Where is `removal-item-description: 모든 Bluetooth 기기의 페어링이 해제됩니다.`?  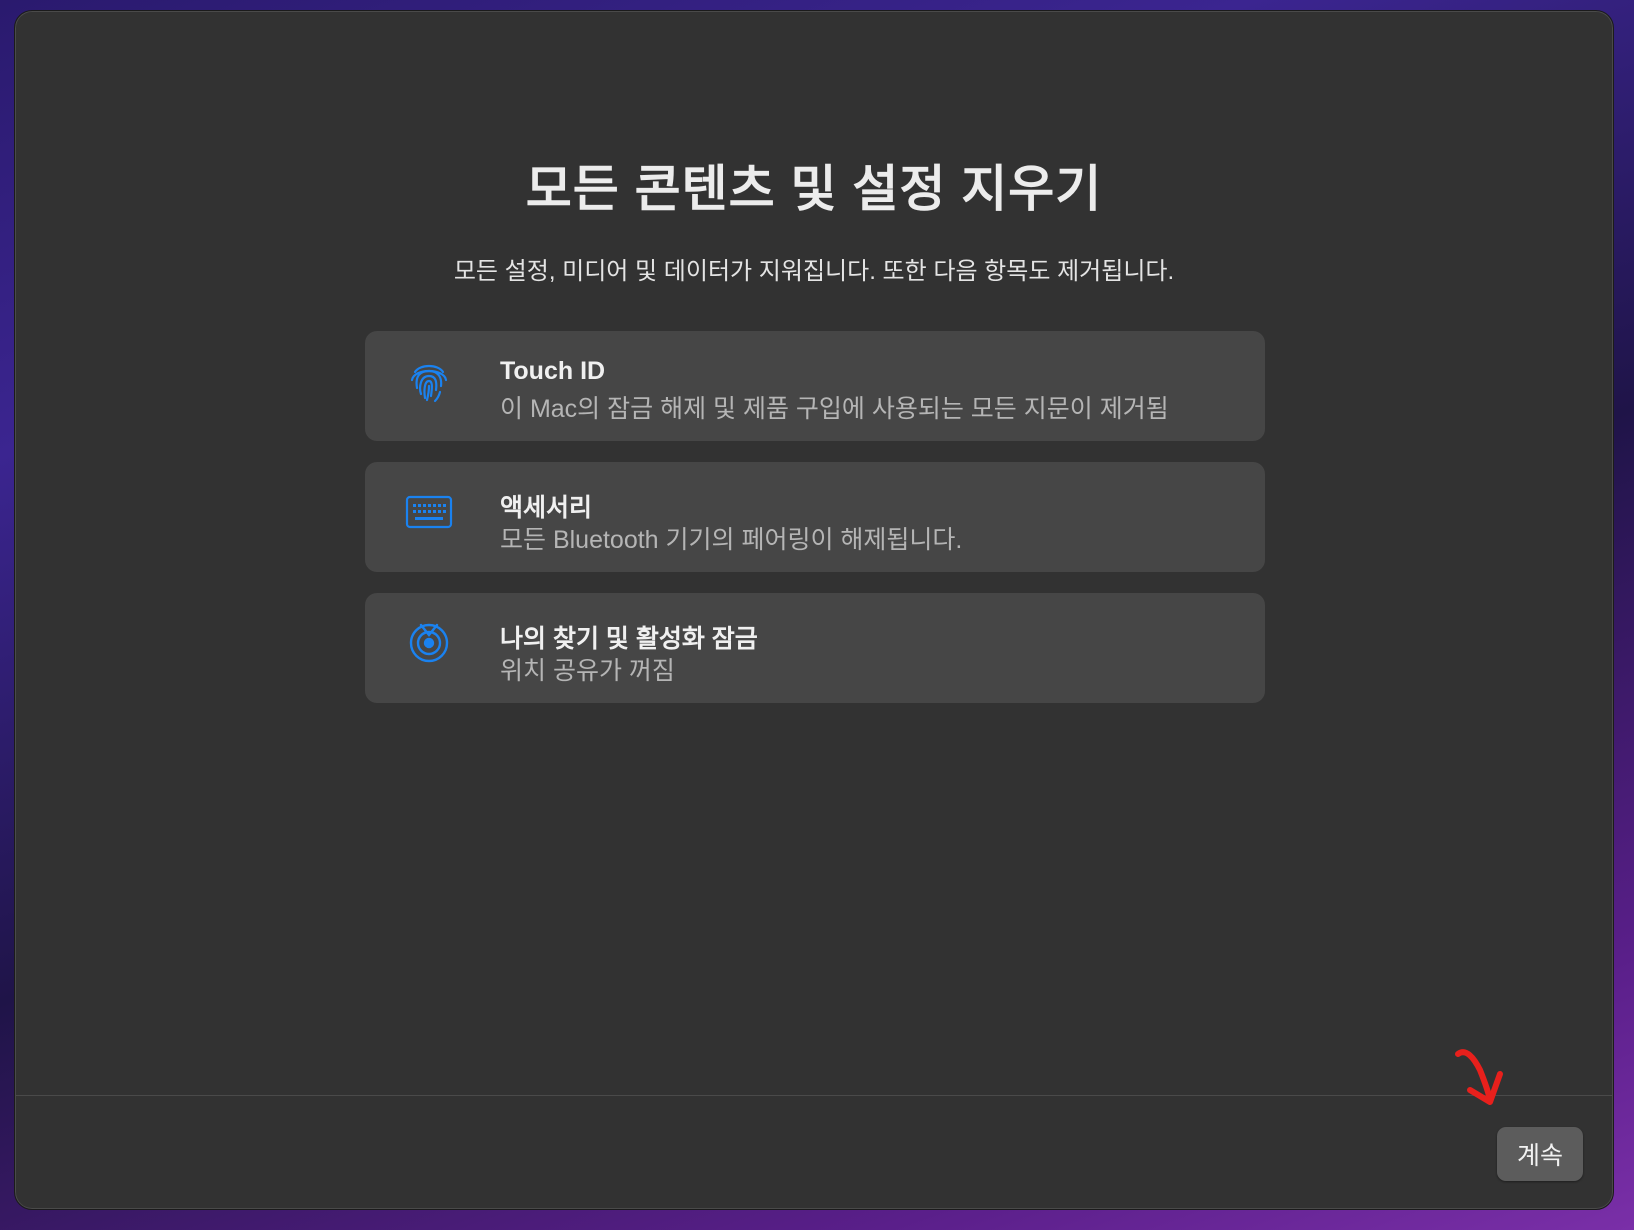 removal-item-description: 모든 Bluetooth 기기의 페어링이 해제됩니다. is located at coordinates (731, 540).